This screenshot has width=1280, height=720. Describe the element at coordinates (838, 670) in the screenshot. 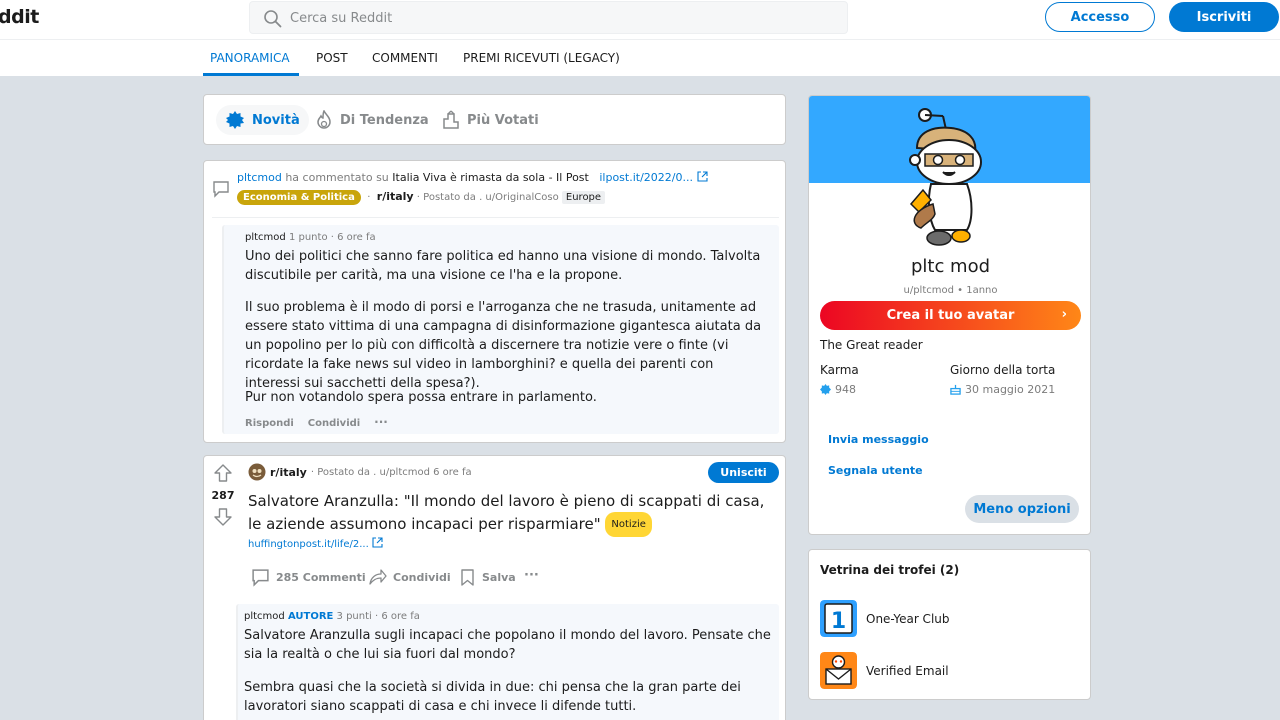

I see `verified-email-icon` at that location.